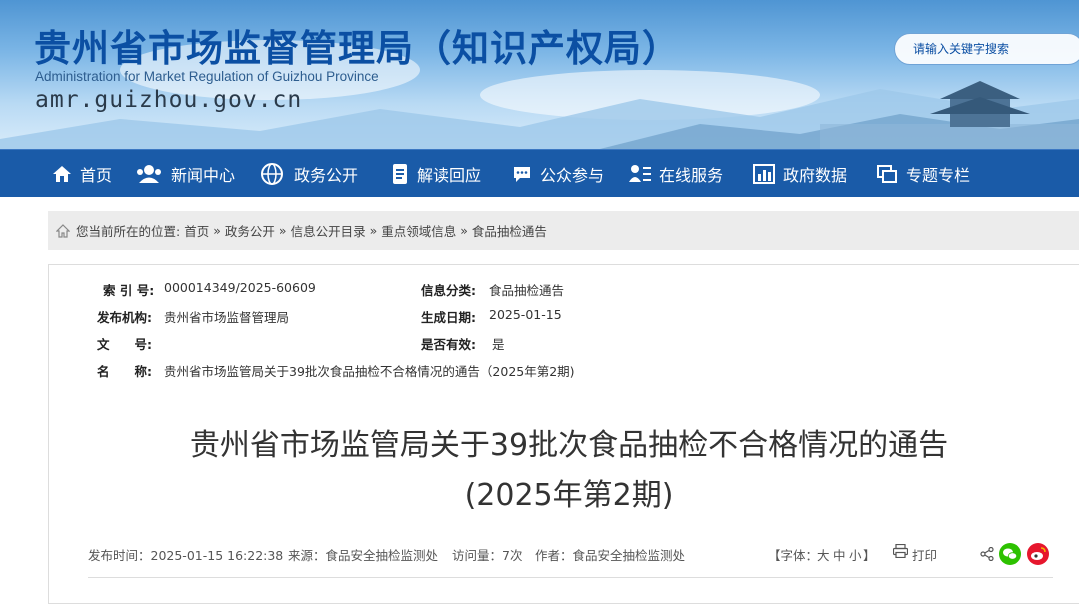 The height and width of the screenshot is (604, 1079). I want to click on nav-item-home: 首页, so click(82, 174).